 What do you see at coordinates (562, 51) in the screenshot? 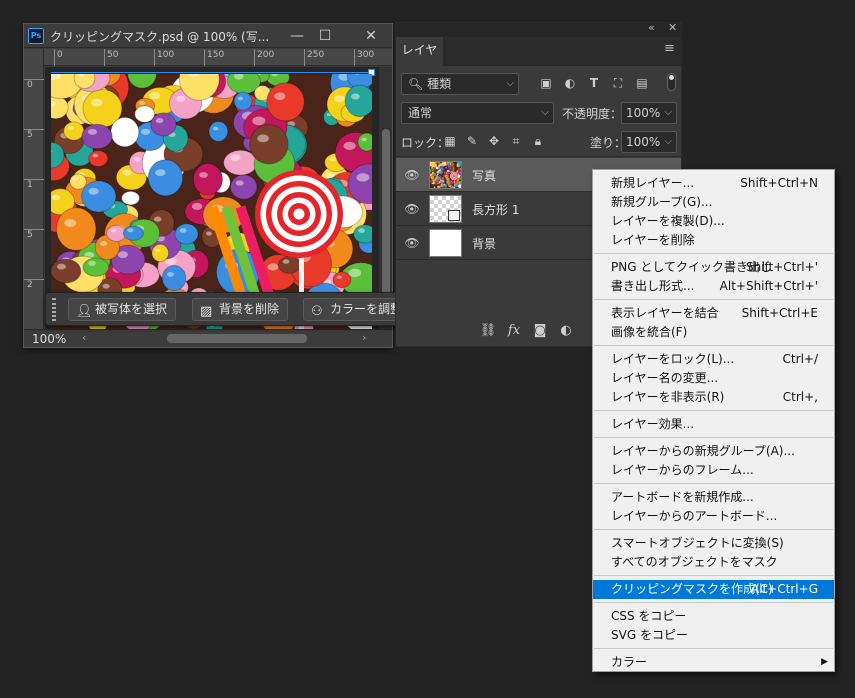
I see `panel-tabbar: ≡` at bounding box center [562, 51].